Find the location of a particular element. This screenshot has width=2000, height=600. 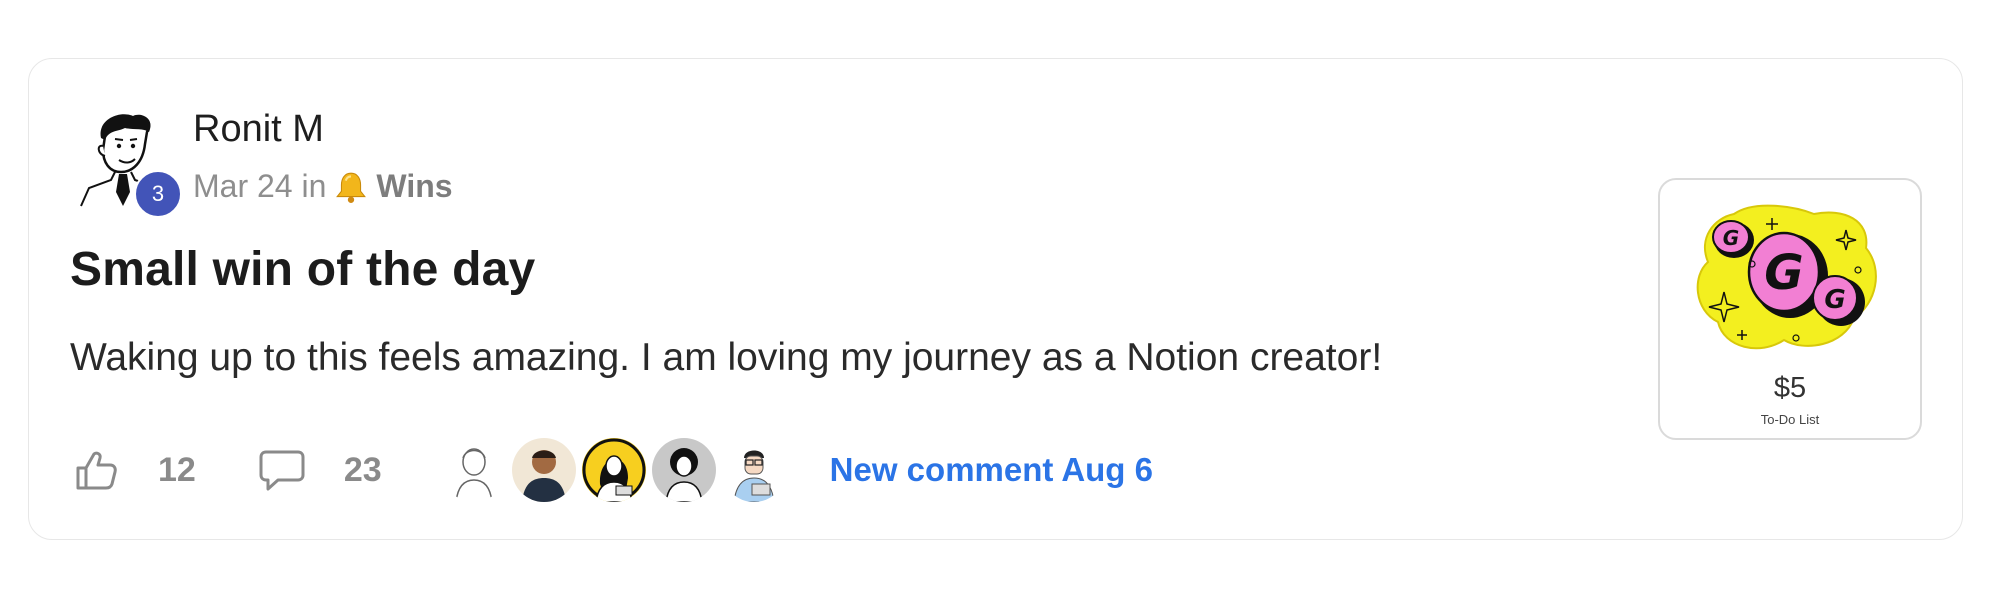

commenter-avatars is located at coordinates (613, 470).